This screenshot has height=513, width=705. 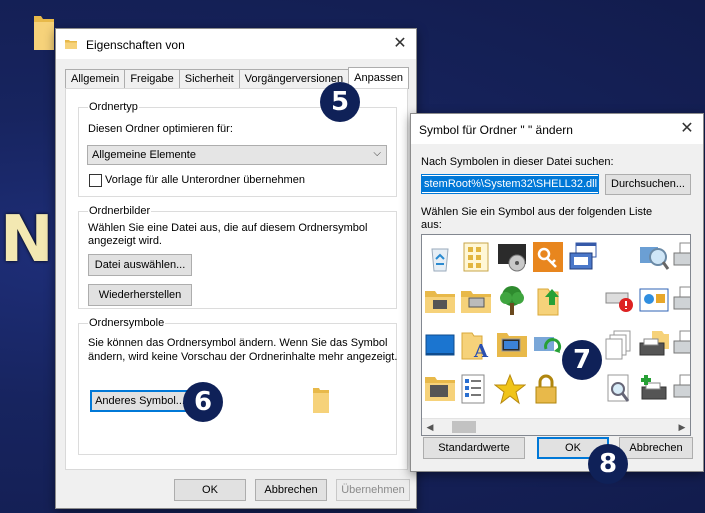 I want to click on lock-icon, so click(x=546, y=389).